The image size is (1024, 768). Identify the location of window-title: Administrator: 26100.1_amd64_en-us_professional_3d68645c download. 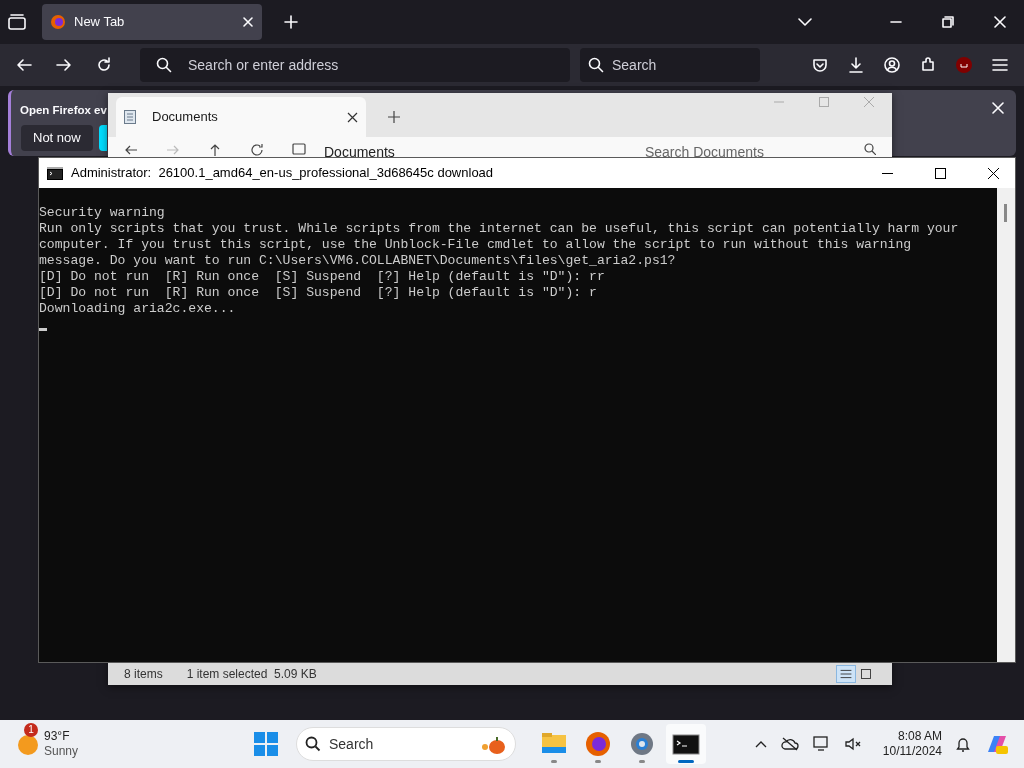
(283, 173).